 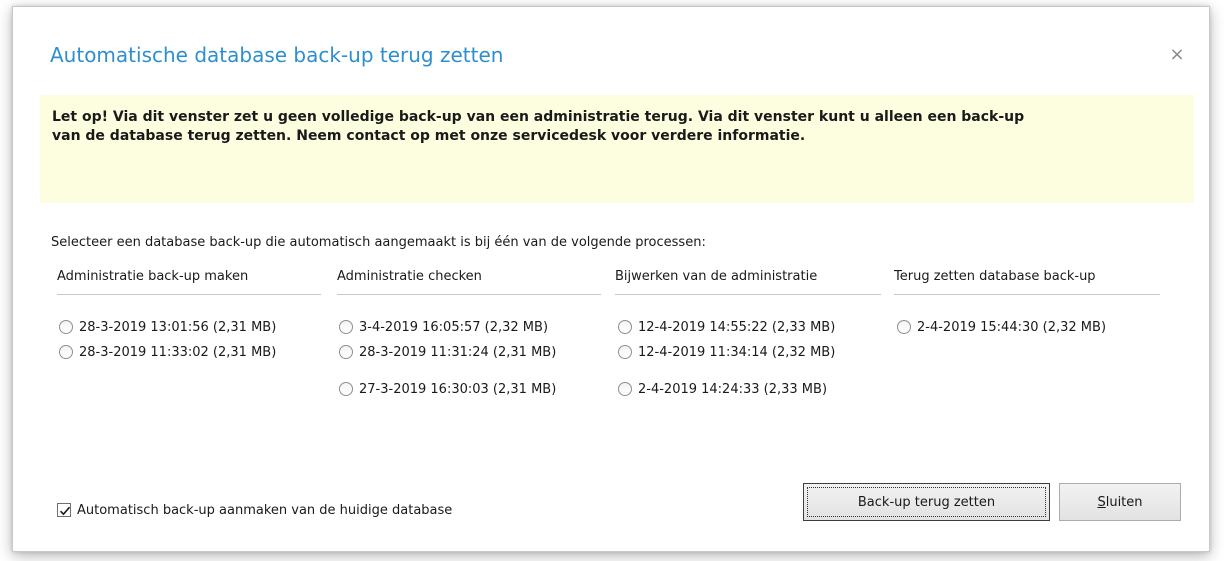 What do you see at coordinates (178, 352) in the screenshot?
I see `backup-option-label: 28-3-2019 11:33:02 (2,31 MB)` at bounding box center [178, 352].